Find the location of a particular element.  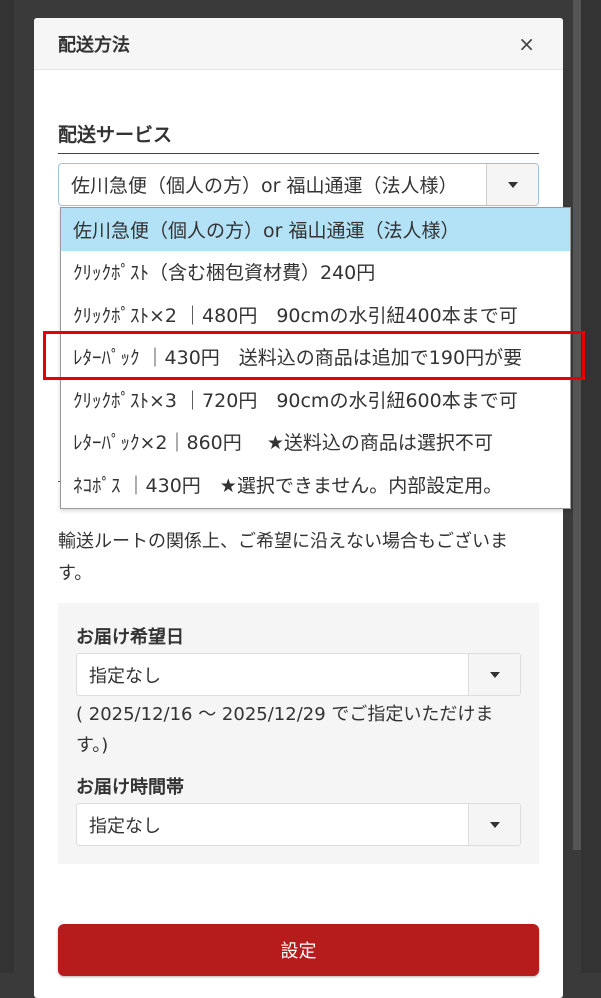

delivery-time-select: 指定なし is located at coordinates (298, 824).